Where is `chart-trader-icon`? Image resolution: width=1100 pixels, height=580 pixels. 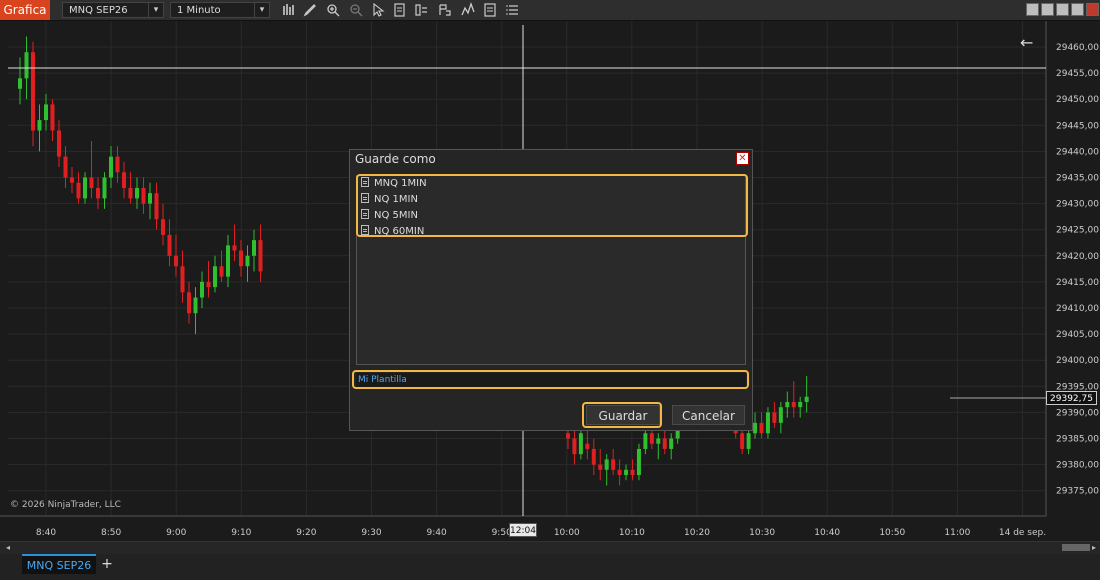
chart-trader-icon is located at coordinates (468, 10).